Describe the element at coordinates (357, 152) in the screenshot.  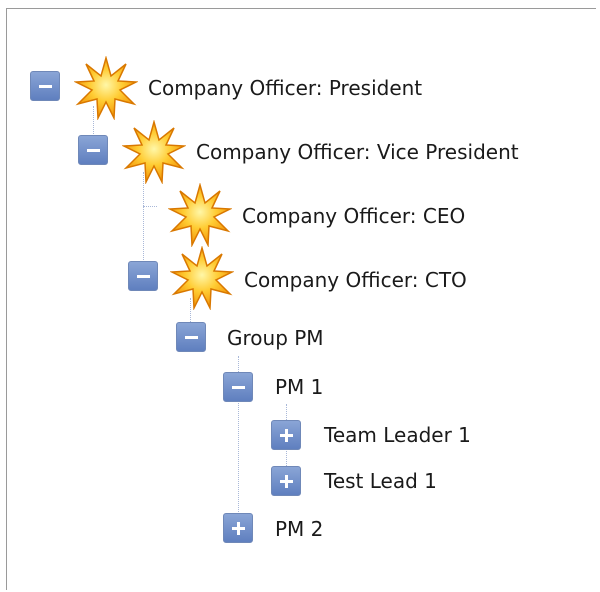
I see `tree-node-label-vice-president: Company Officer: Vice President` at that location.